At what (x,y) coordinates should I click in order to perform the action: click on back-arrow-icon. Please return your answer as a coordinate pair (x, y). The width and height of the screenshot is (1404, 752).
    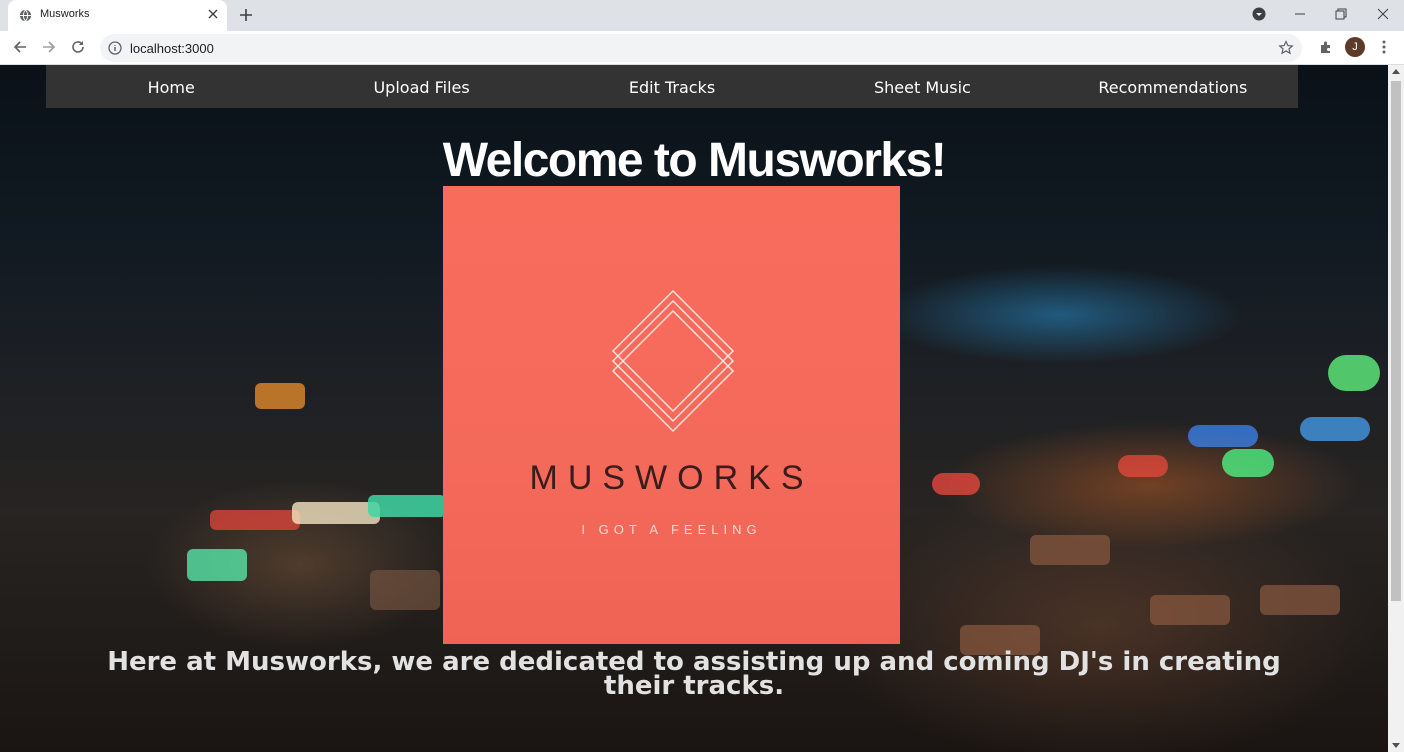
    Looking at the image, I should click on (20, 47).